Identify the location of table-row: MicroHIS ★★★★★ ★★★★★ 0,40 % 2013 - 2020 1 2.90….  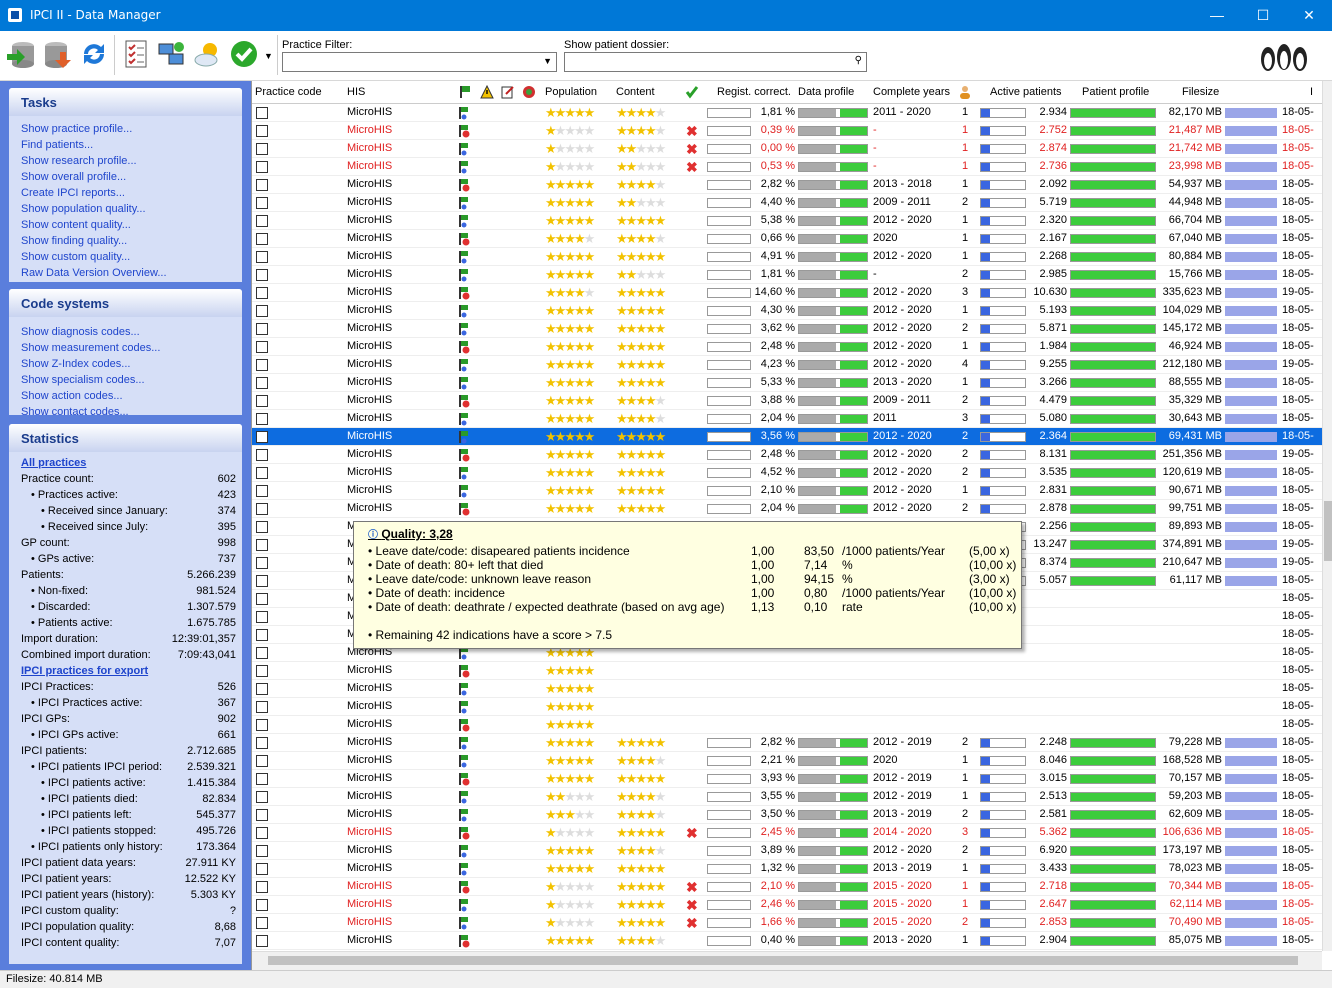
(787, 941).